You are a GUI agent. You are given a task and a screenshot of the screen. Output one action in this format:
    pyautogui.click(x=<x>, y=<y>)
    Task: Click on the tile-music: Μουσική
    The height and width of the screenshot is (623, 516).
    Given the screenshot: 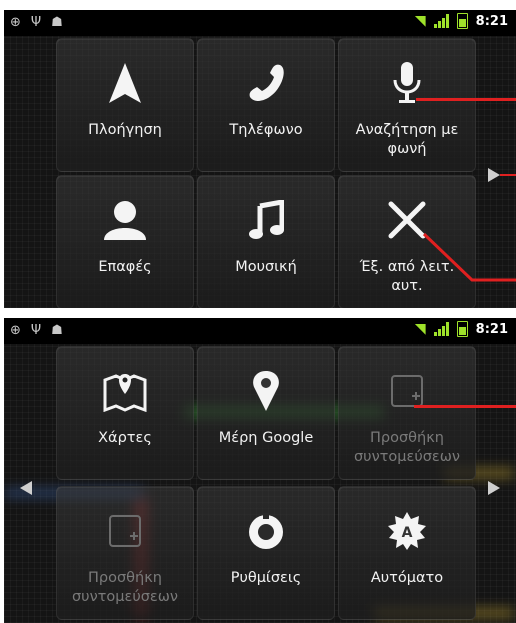 What is the action you would take?
    pyautogui.click(x=266, y=241)
    